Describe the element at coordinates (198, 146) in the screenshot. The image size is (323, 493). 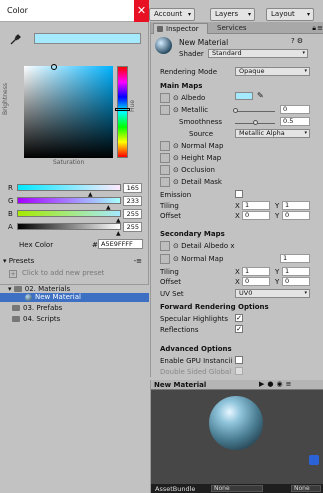
I see `normal-map-label: ⊙ Normal Map` at that location.